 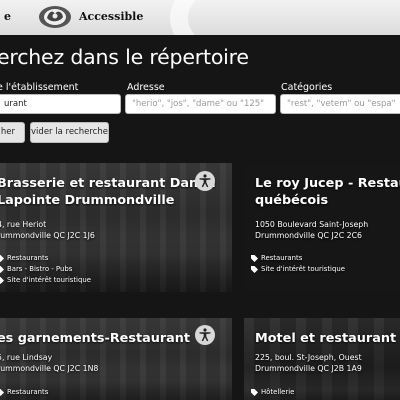 What do you see at coordinates (7, 16) in the screenshot?
I see `brand-name-left: e` at bounding box center [7, 16].